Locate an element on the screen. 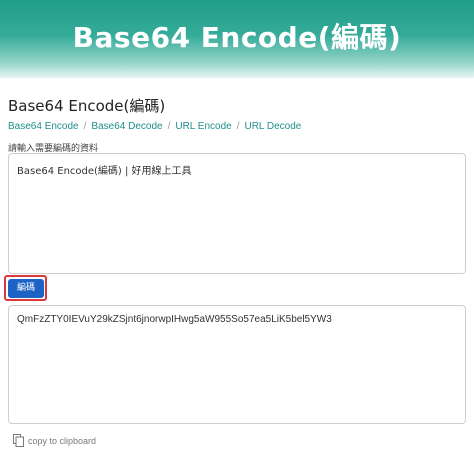 This screenshot has width=474, height=460. header-title: Base64 Encode(編碼) is located at coordinates (237, 37).